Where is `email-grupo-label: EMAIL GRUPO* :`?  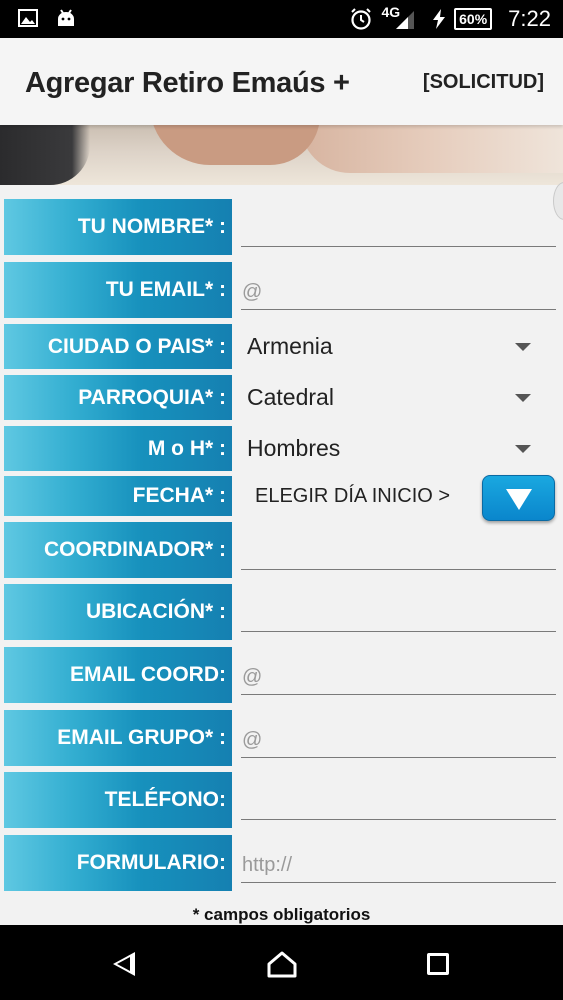 email-grupo-label: EMAIL GRUPO* : is located at coordinates (118, 738).